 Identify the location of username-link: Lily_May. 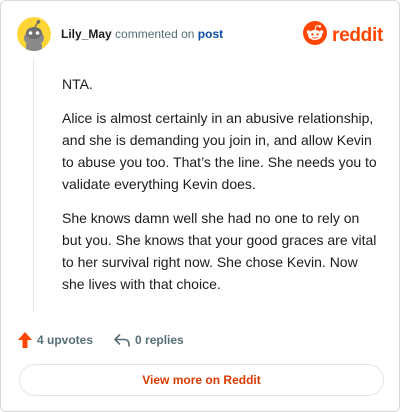
(86, 34).